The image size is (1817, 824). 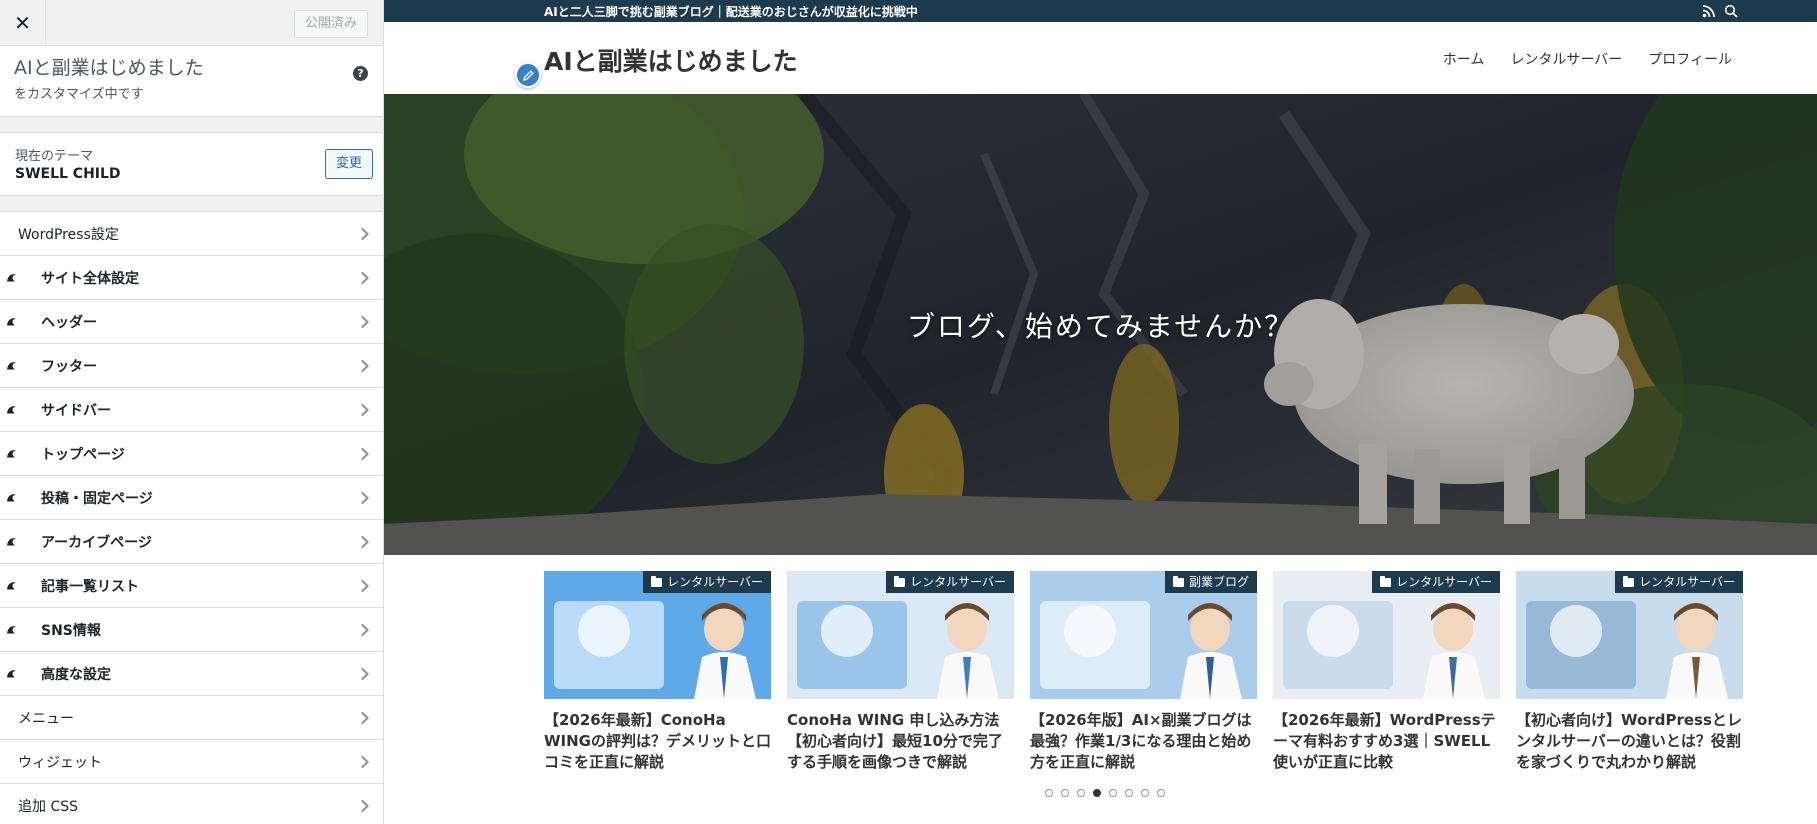 I want to click on menu-item: メニュー, so click(x=191, y=718).